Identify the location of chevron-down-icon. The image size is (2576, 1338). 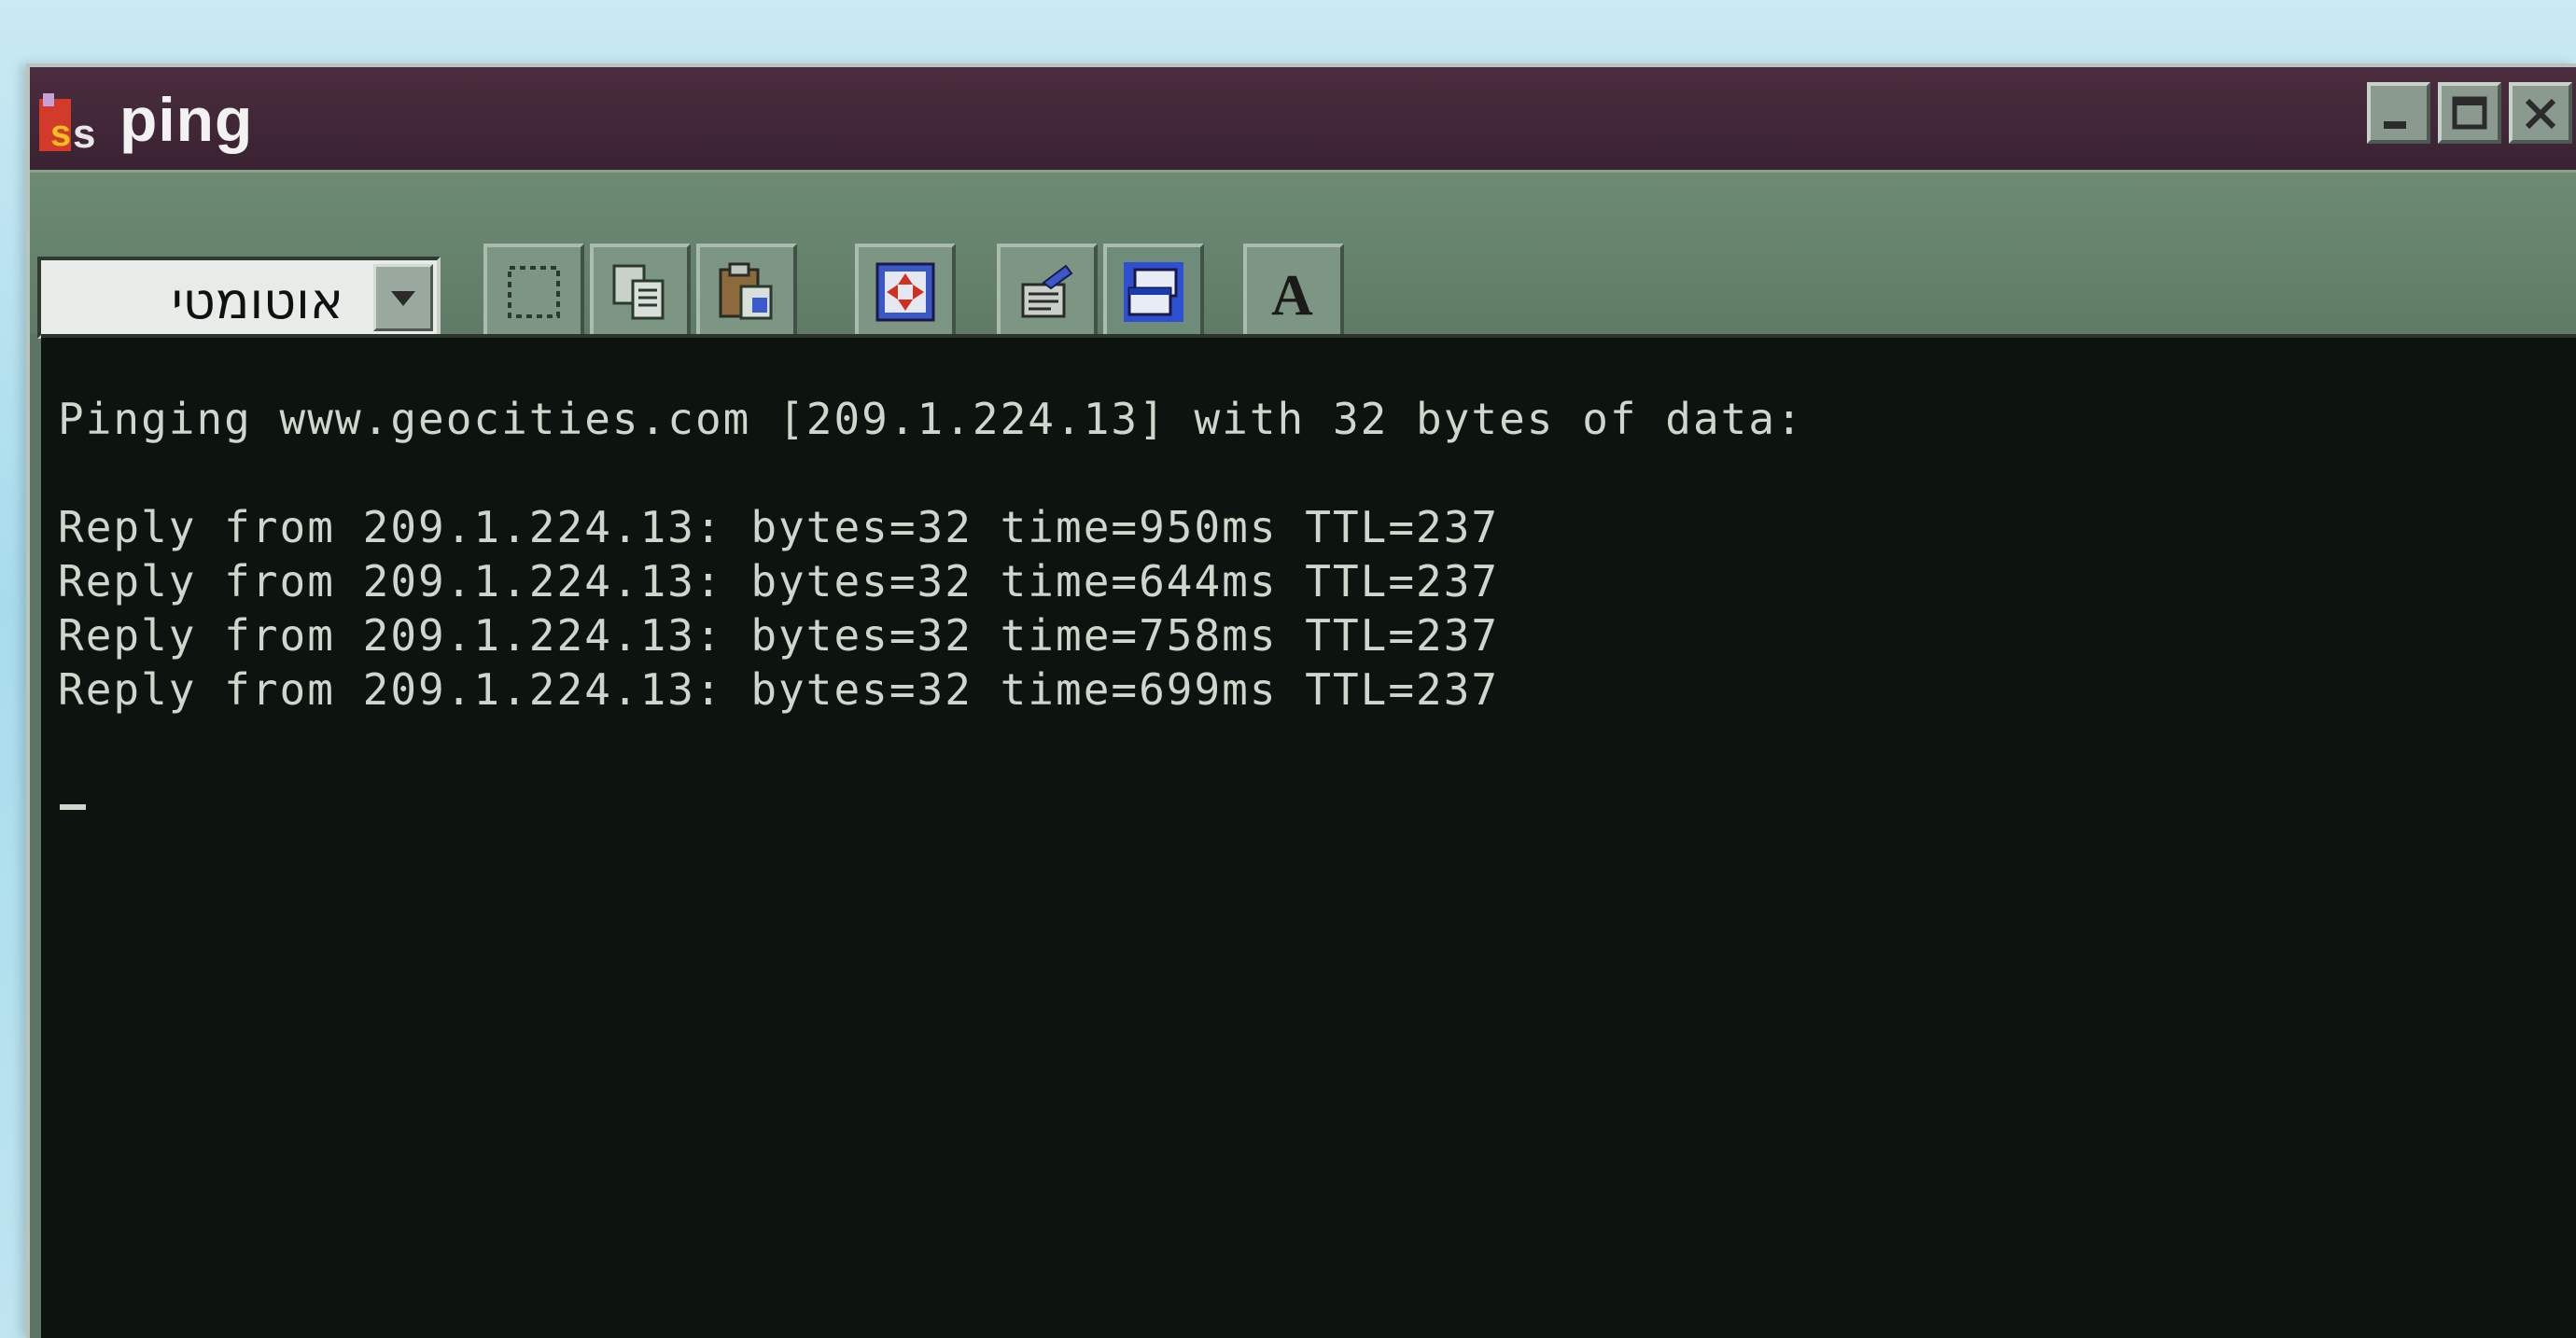
(403, 298).